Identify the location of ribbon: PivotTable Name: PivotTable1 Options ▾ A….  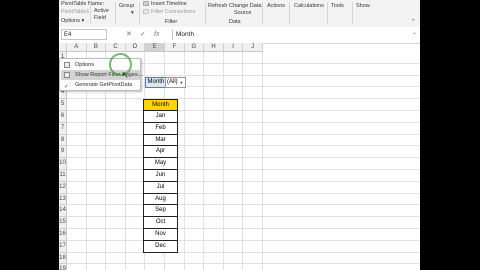
(239, 14).